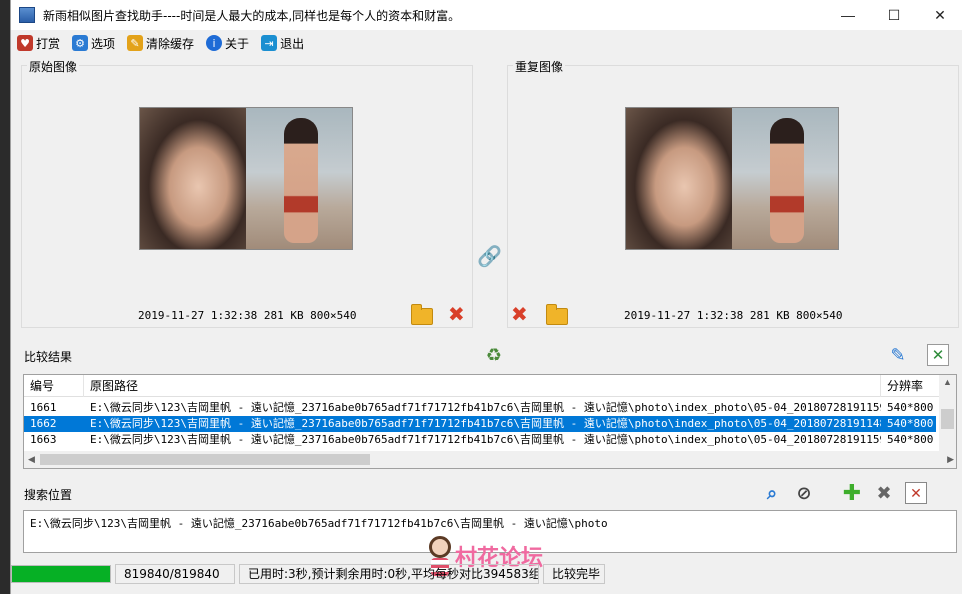 The height and width of the screenshot is (594, 976). I want to click on original-photo-left, so click(193, 178).